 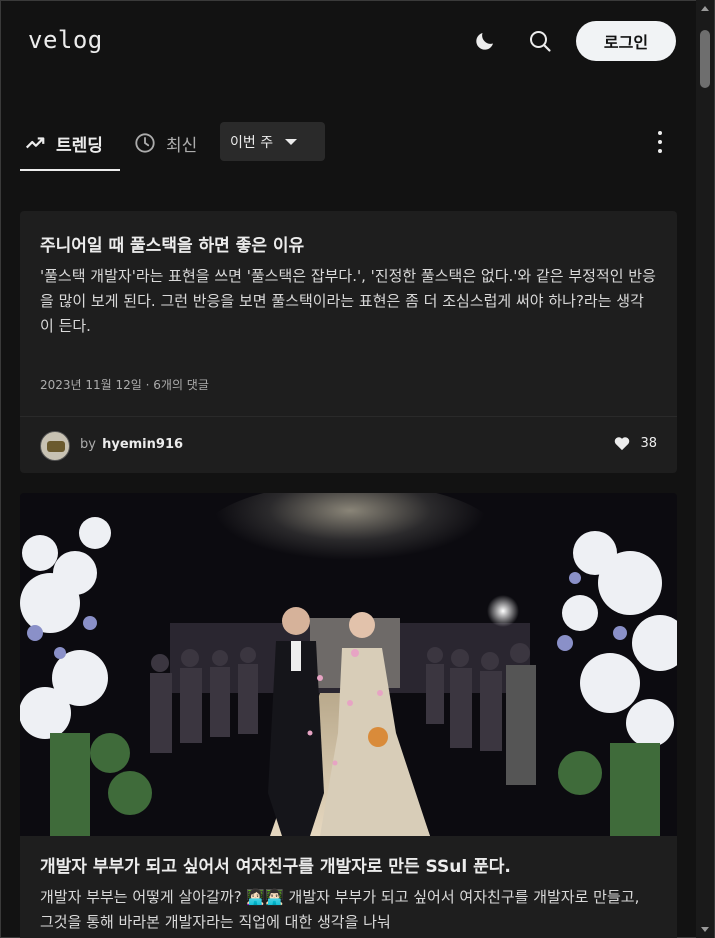 I want to click on post-footer: by hyemin916 38, so click(x=348, y=444).